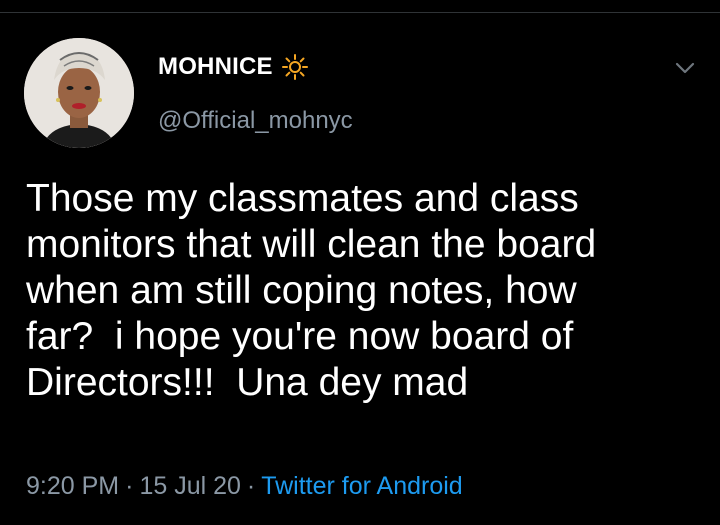 This screenshot has width=720, height=525. Describe the element at coordinates (300, 336) in the screenshot. I see `tweet-text-line: far? i hope you're now board of` at that location.